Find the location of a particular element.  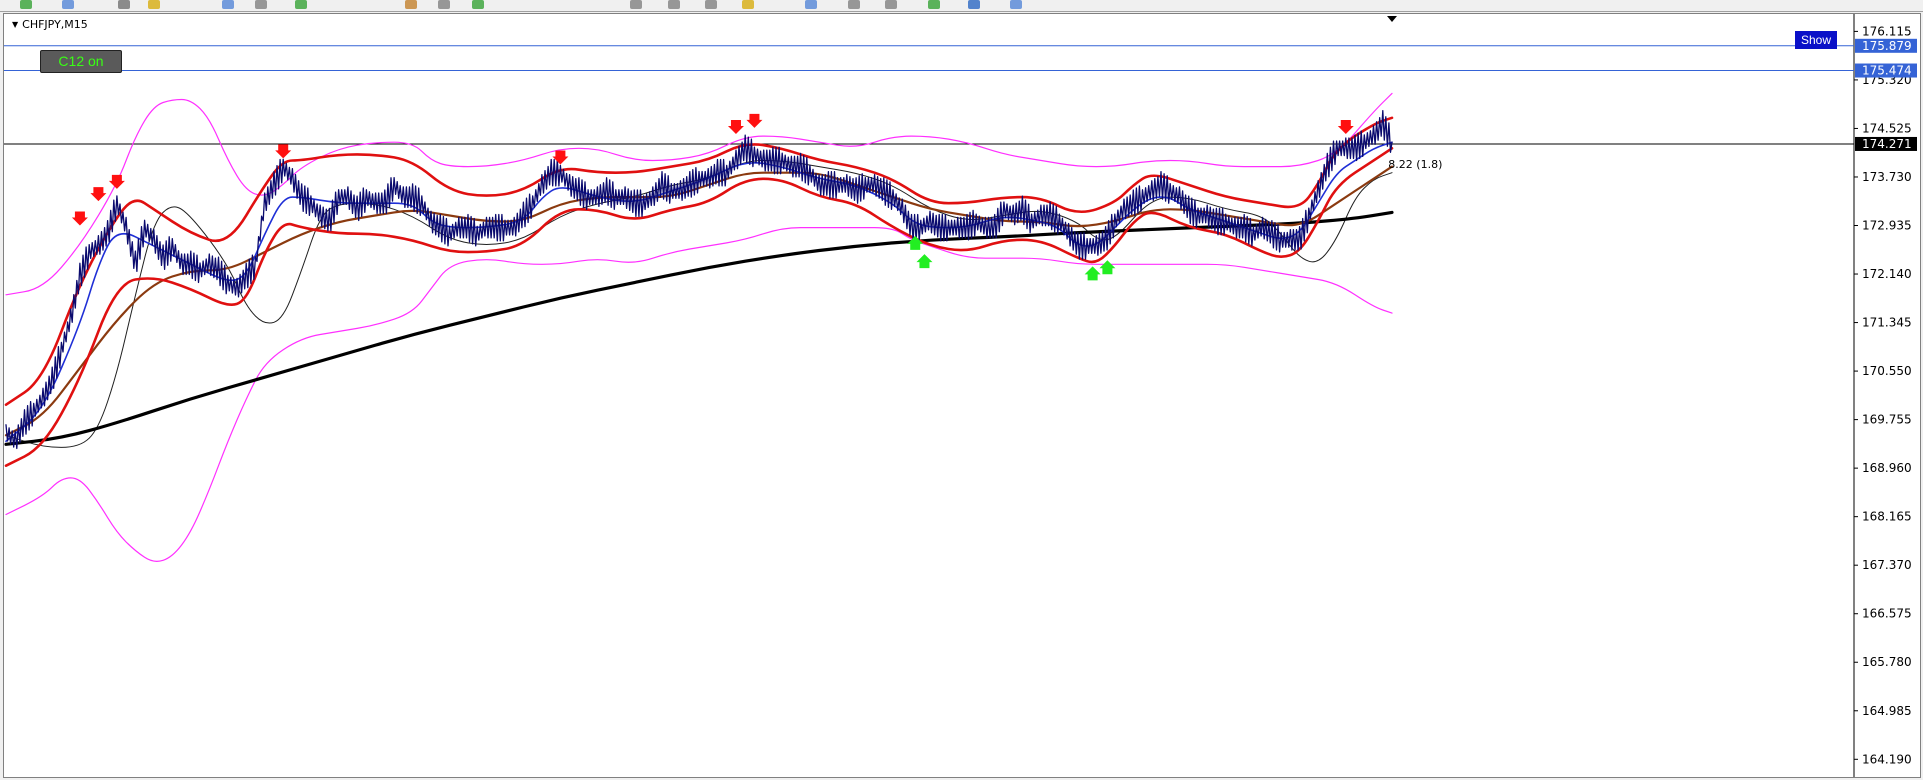

y-tick-label: 164.985 is located at coordinates (1887, 711).